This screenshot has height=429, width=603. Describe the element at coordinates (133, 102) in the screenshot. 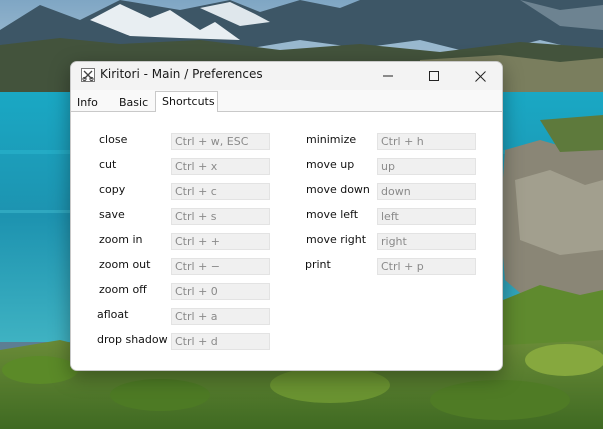

I see `tab-basic: Basic` at that location.